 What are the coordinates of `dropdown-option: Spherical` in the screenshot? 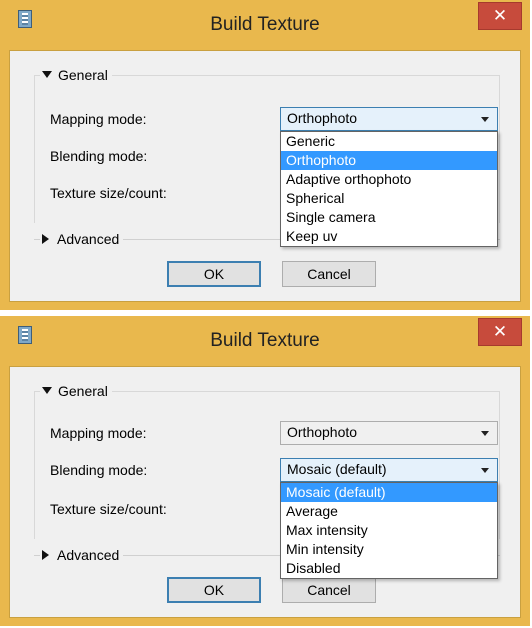 It's located at (389, 198).